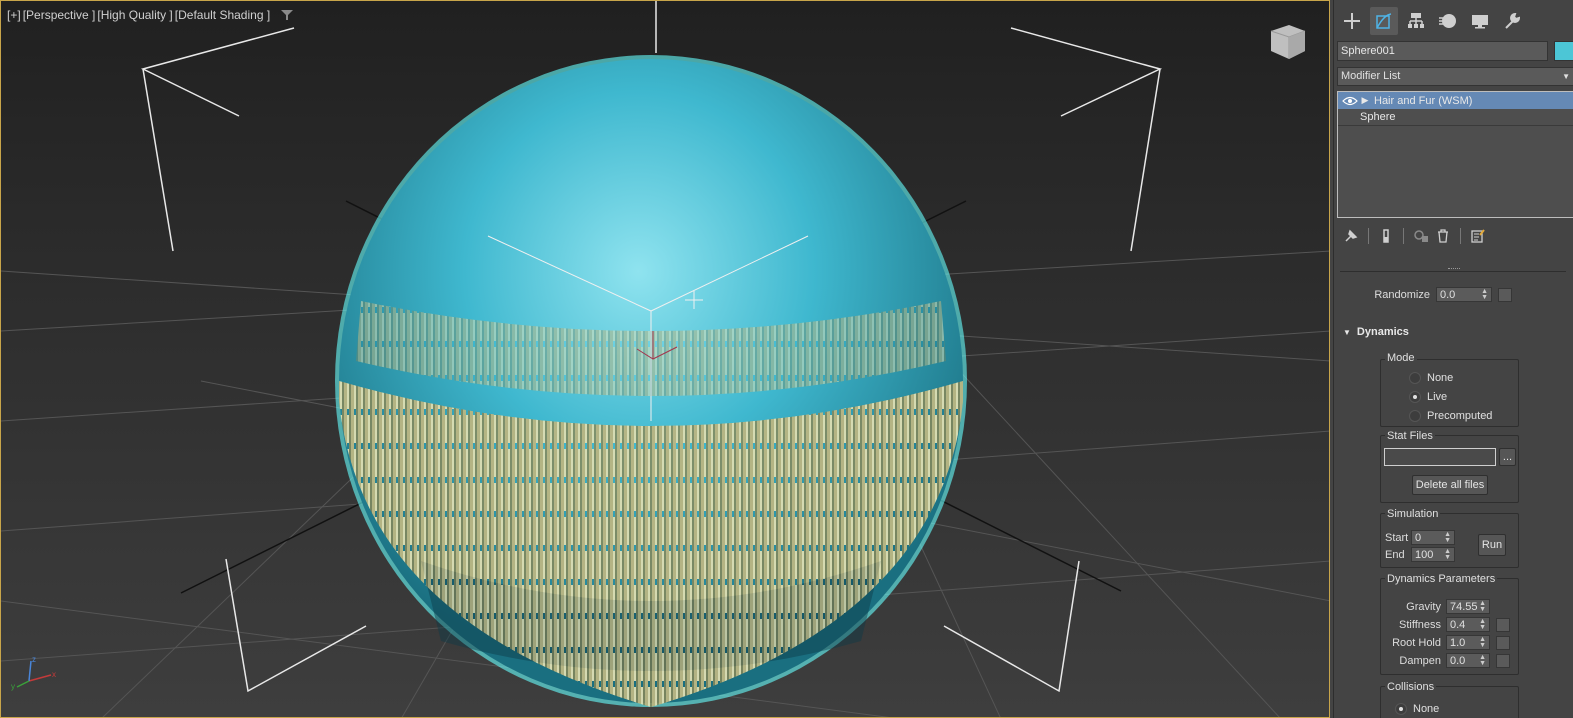 The height and width of the screenshot is (718, 1573). What do you see at coordinates (134, 15) in the screenshot?
I see `viewport-quality-menu: [High Quality ]` at bounding box center [134, 15].